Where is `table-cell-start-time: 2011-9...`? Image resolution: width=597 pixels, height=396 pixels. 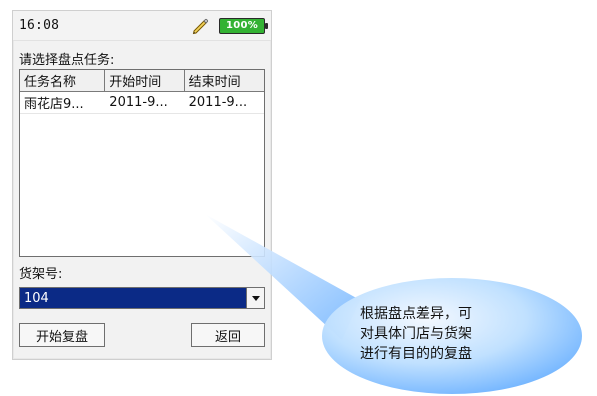 table-cell-start-time: 2011-9... is located at coordinates (138, 102).